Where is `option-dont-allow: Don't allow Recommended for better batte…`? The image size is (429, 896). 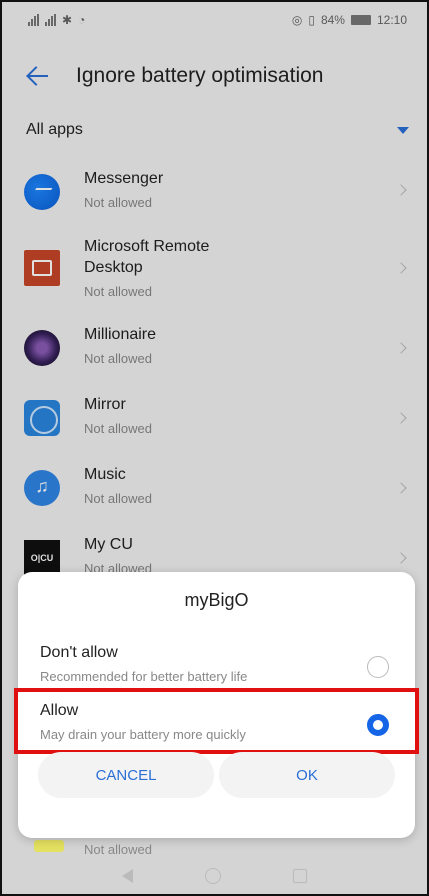 option-dont-allow: Don't allow Recommended for better batte… is located at coordinates (216, 663).